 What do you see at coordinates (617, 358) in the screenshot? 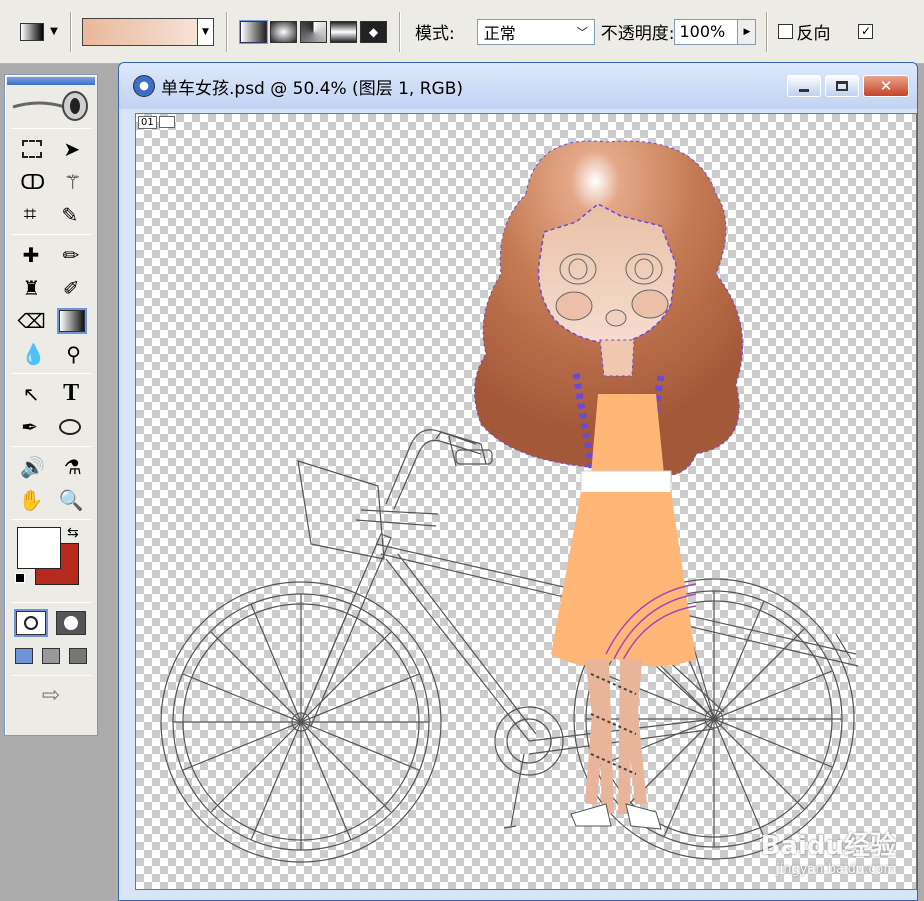
I see `neck` at bounding box center [617, 358].